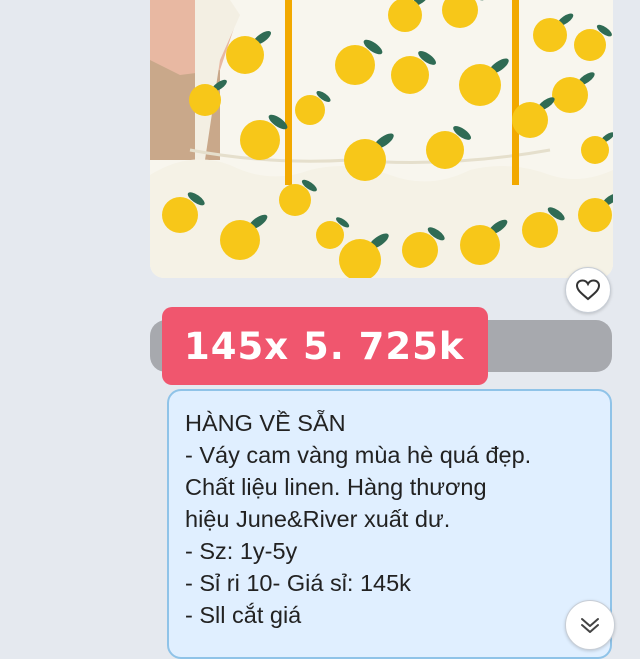  Describe the element at coordinates (515, 92) in the screenshot. I see `right-piping` at that location.